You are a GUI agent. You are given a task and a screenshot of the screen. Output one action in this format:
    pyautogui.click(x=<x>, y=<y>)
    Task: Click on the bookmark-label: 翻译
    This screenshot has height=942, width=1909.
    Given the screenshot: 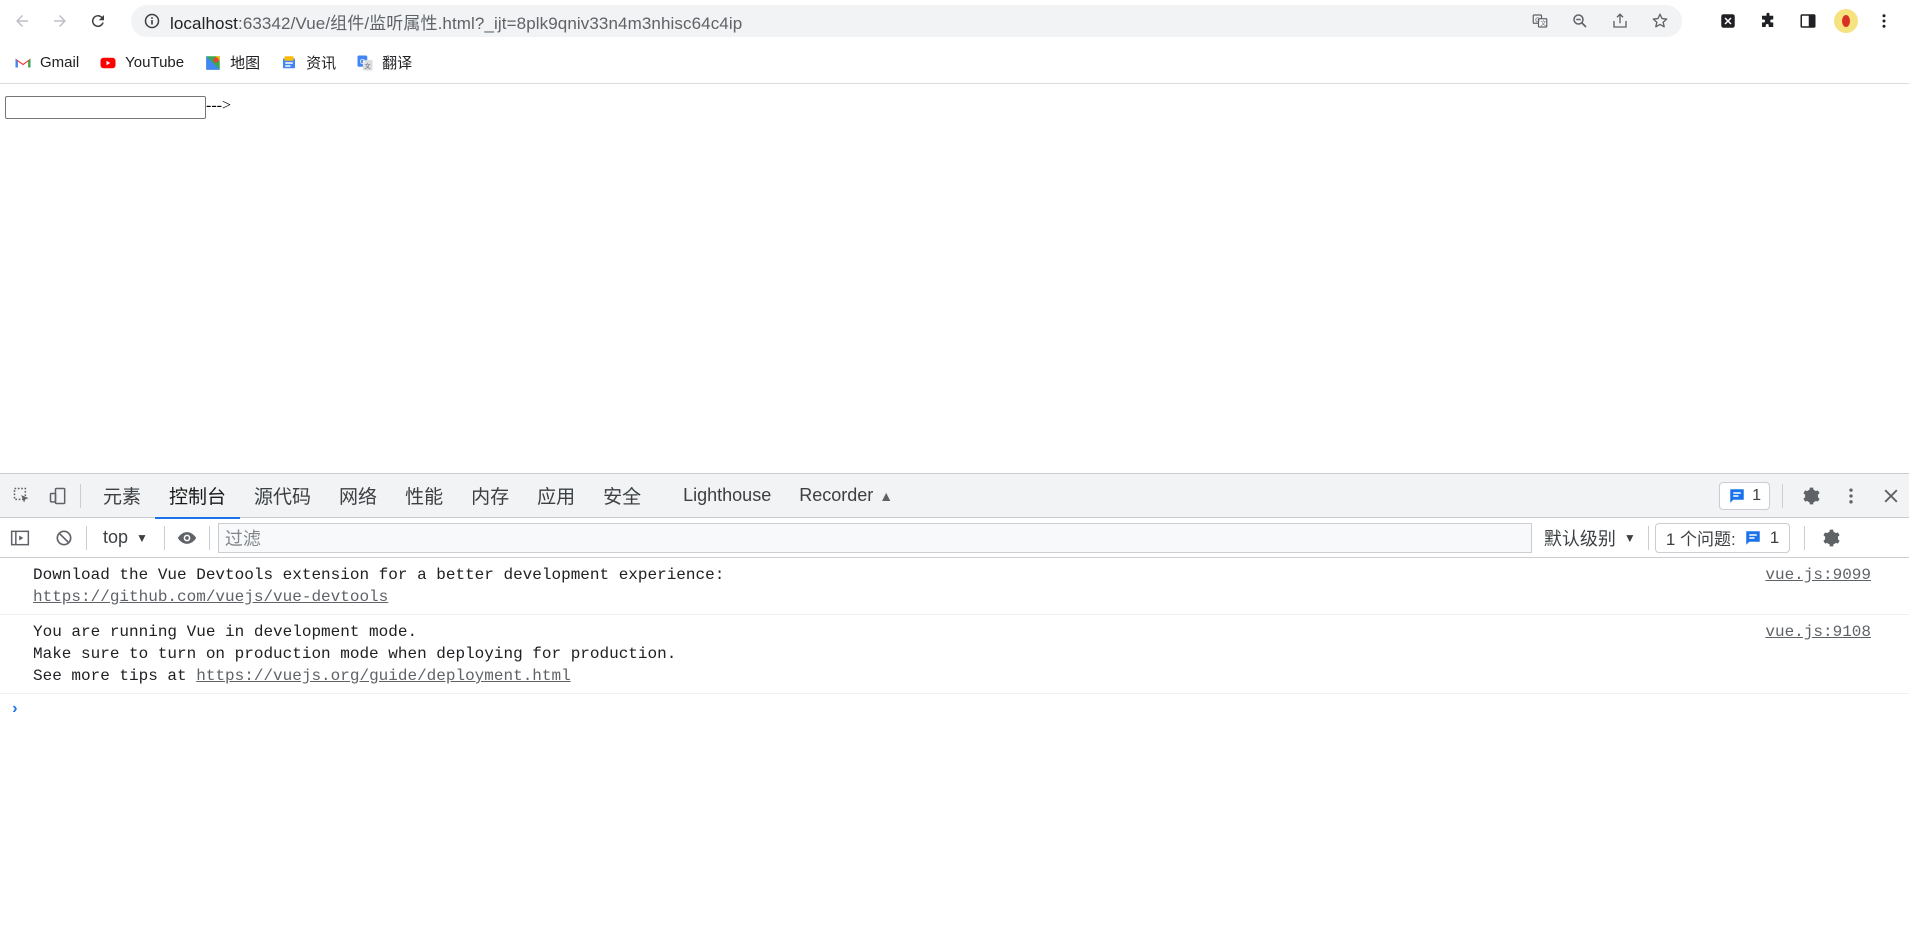 What is the action you would take?
    pyautogui.click(x=397, y=63)
    